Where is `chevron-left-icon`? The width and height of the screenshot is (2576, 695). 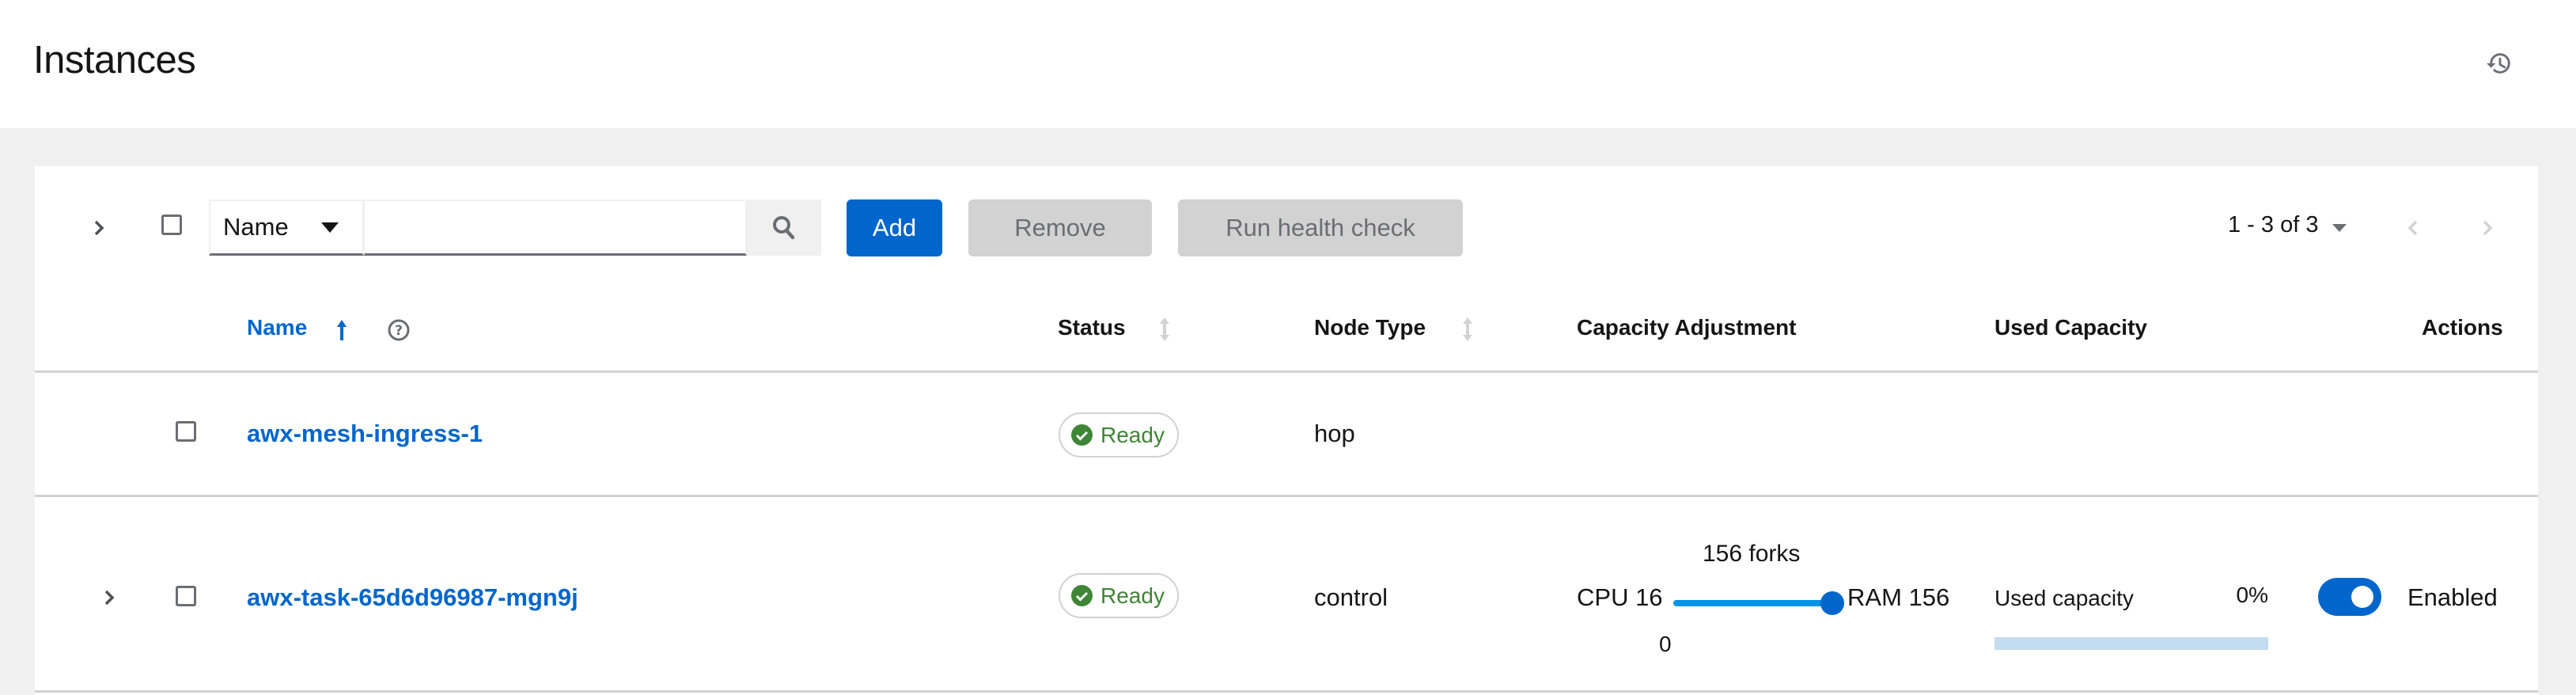 chevron-left-icon is located at coordinates (2412, 228).